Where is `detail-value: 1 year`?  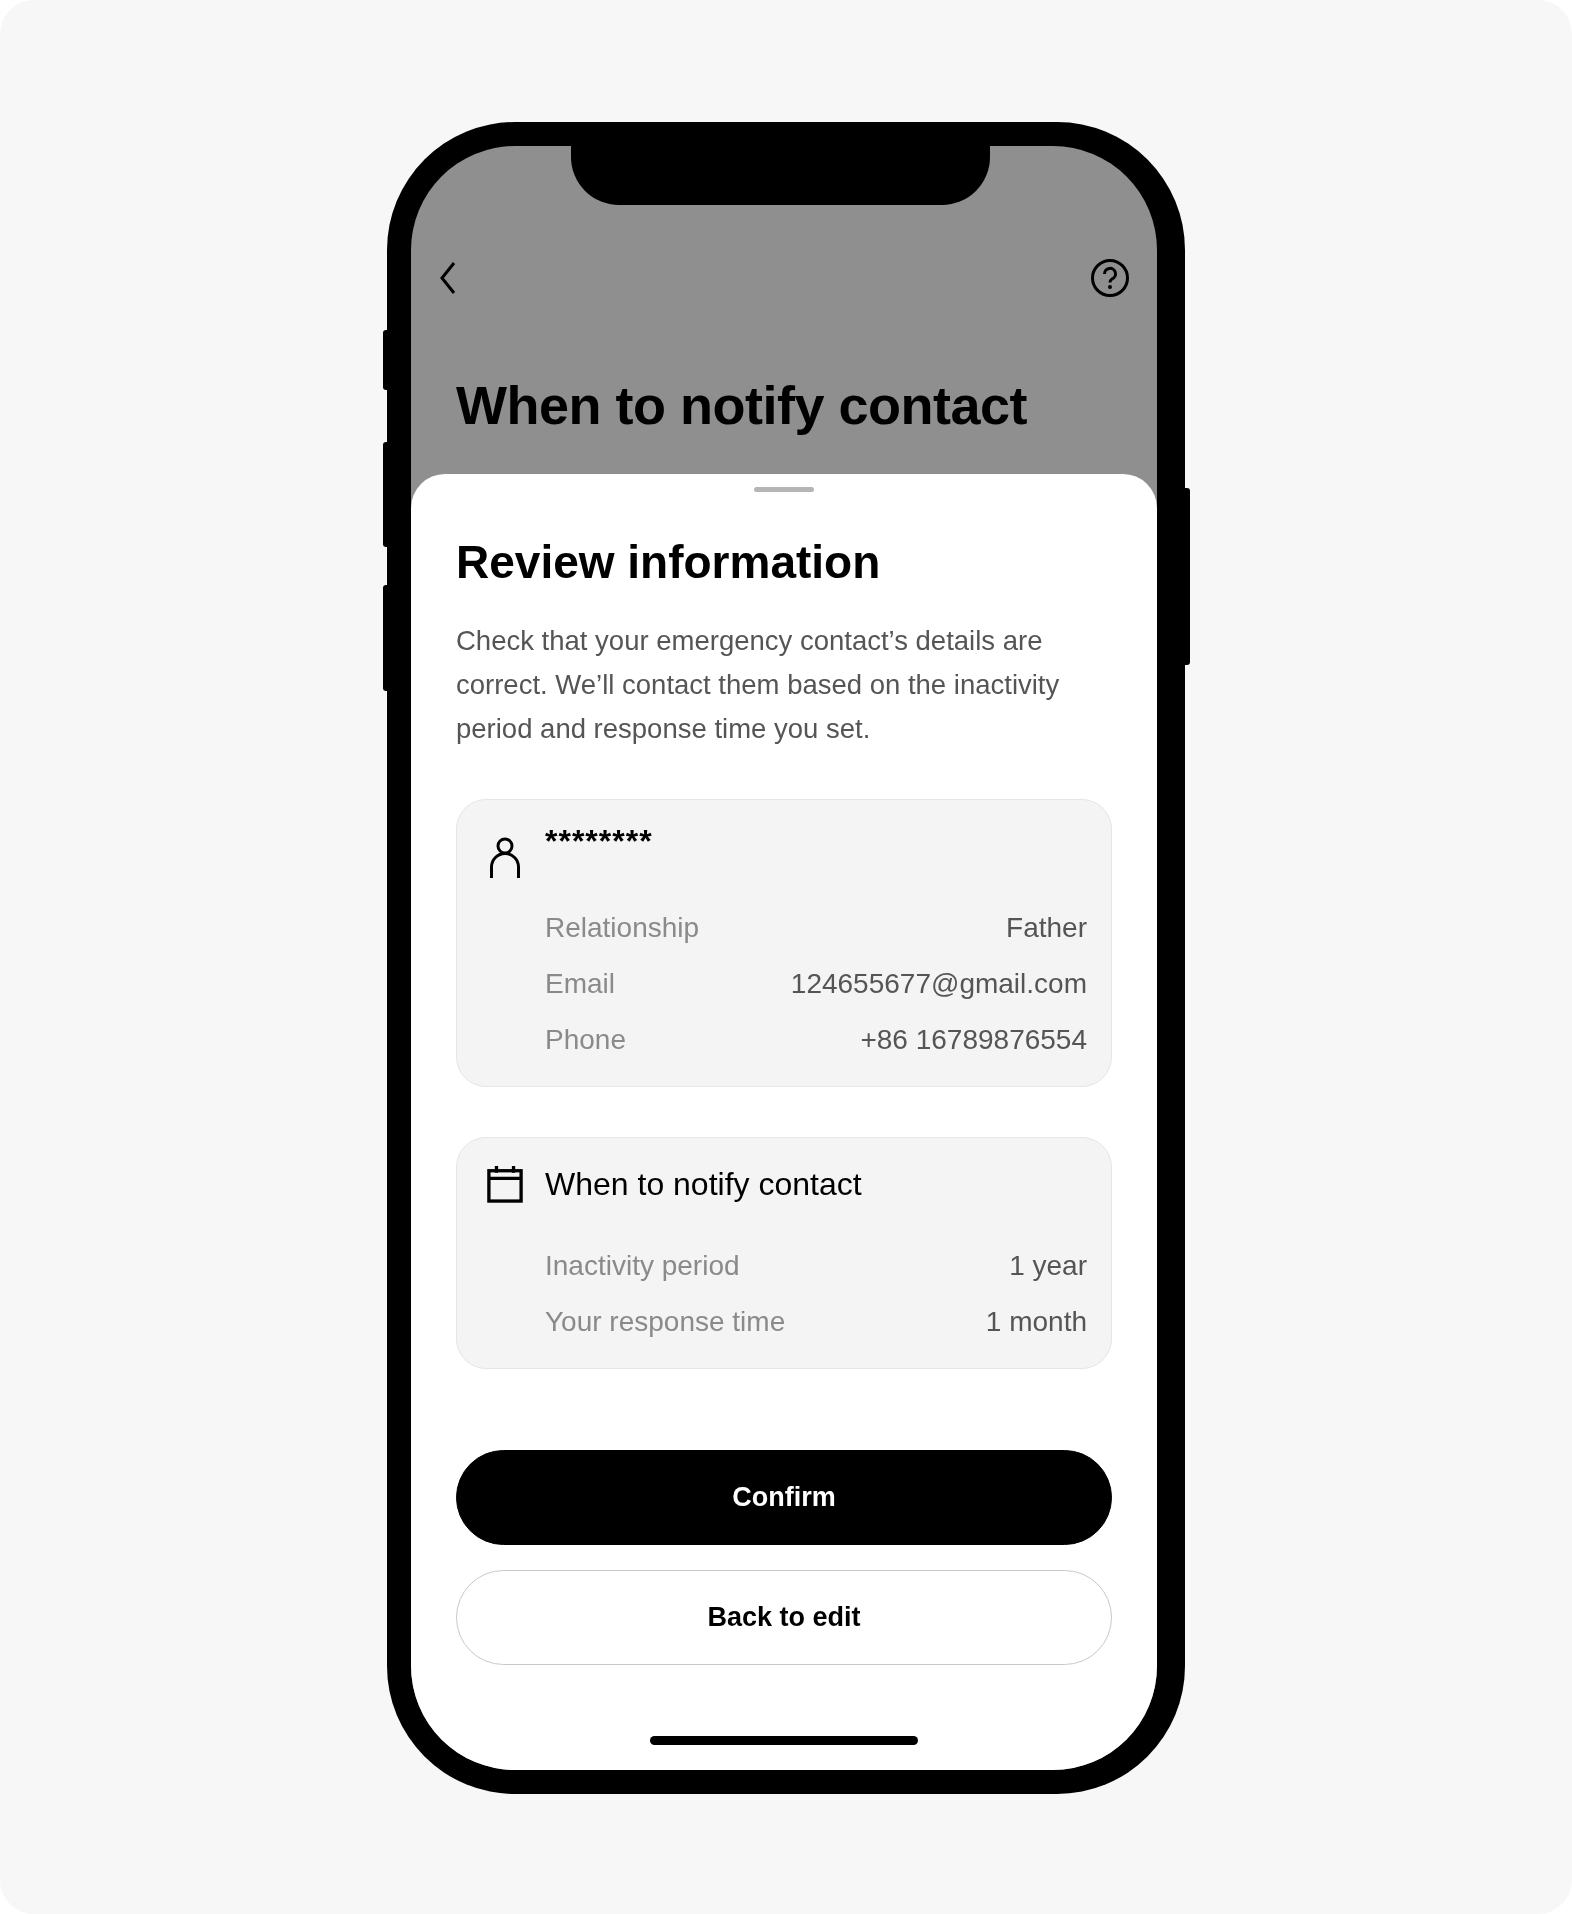 detail-value: 1 year is located at coordinates (1048, 1266).